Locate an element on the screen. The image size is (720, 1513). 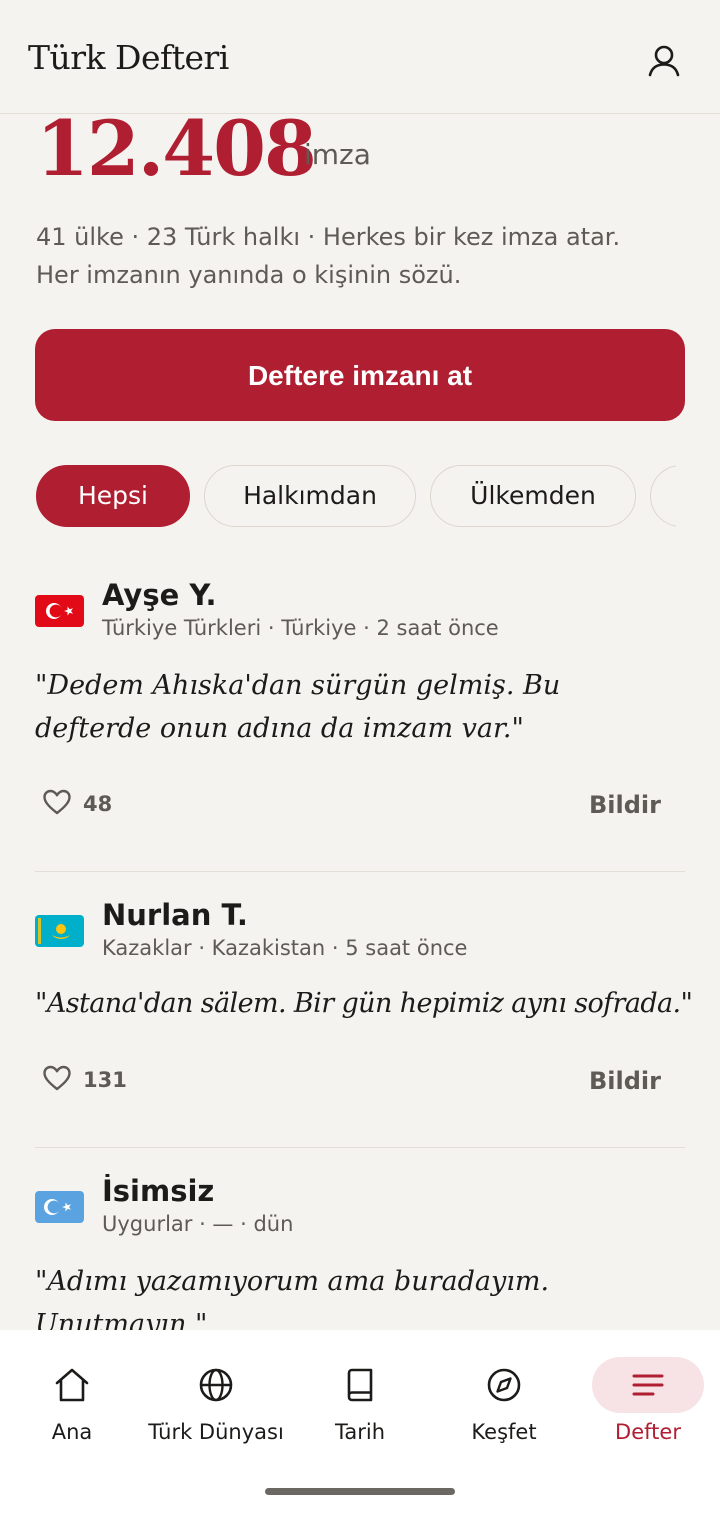
signer-name: İsimsiz is located at coordinates (158, 1191).